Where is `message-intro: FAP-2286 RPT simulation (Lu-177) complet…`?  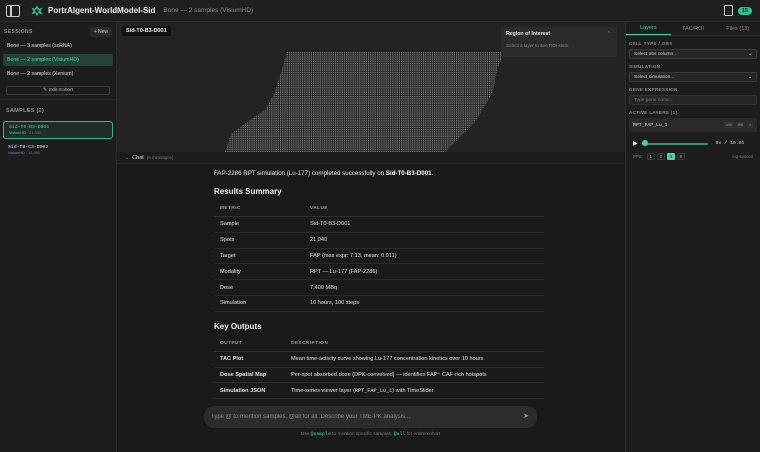 message-intro: FAP-2286 RPT simulation (Lu-177) complet… is located at coordinates (379, 173).